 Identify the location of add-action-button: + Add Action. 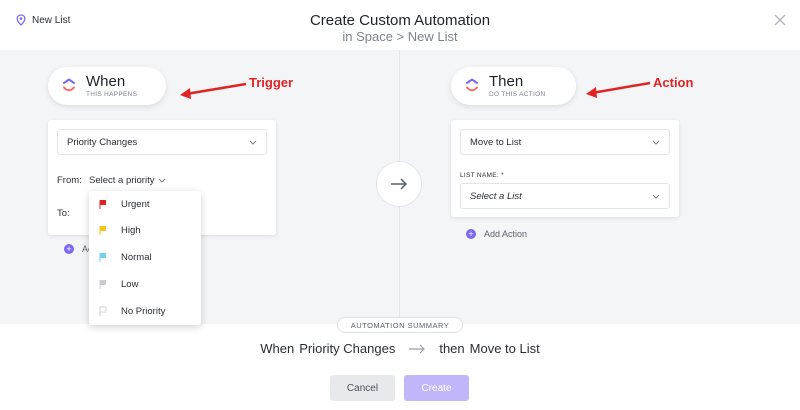
(496, 234).